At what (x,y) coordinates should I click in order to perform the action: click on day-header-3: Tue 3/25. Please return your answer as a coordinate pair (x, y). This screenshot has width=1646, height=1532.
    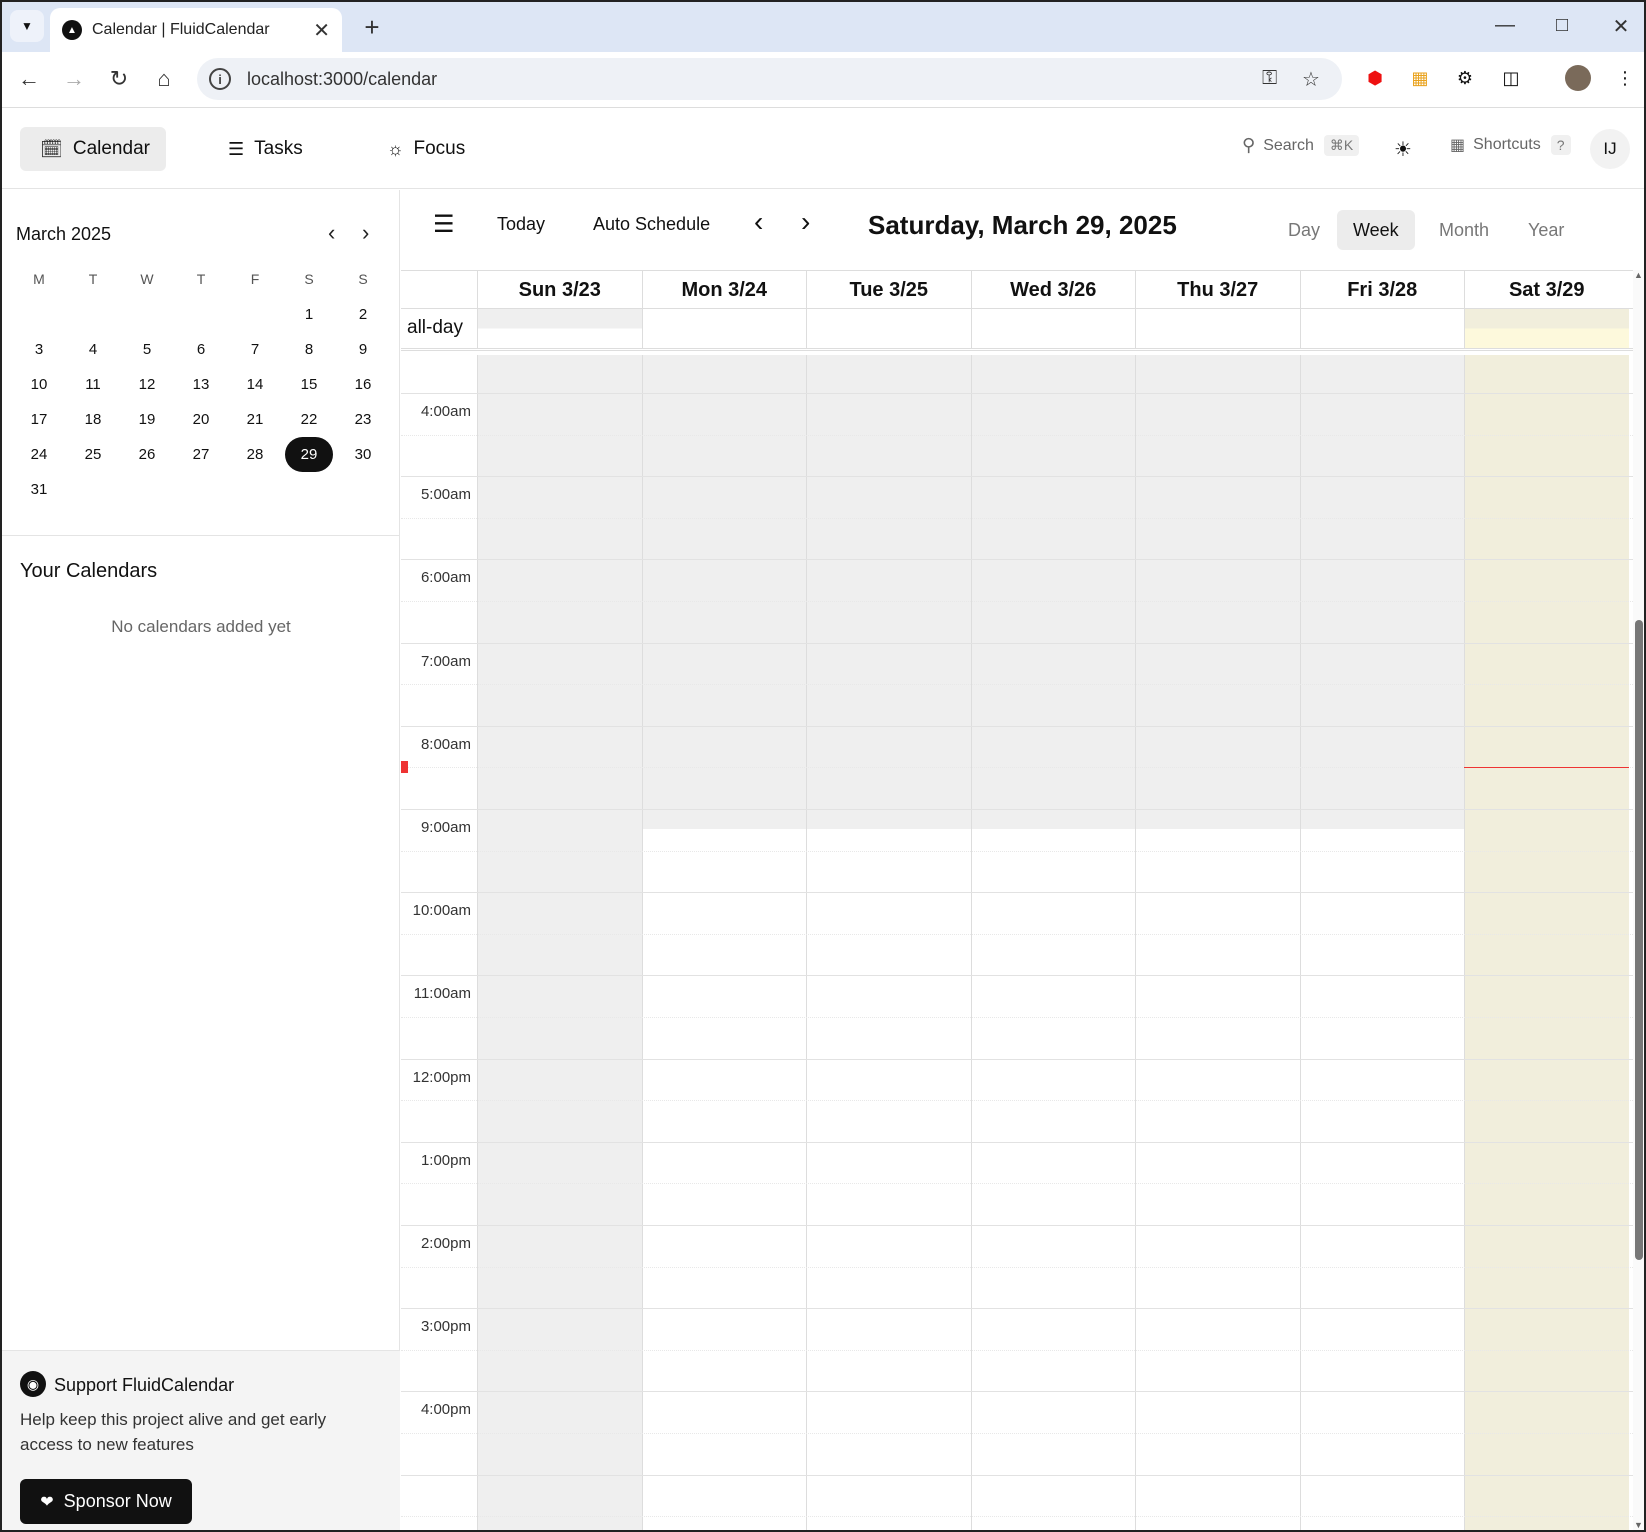
    Looking at the image, I should click on (888, 289).